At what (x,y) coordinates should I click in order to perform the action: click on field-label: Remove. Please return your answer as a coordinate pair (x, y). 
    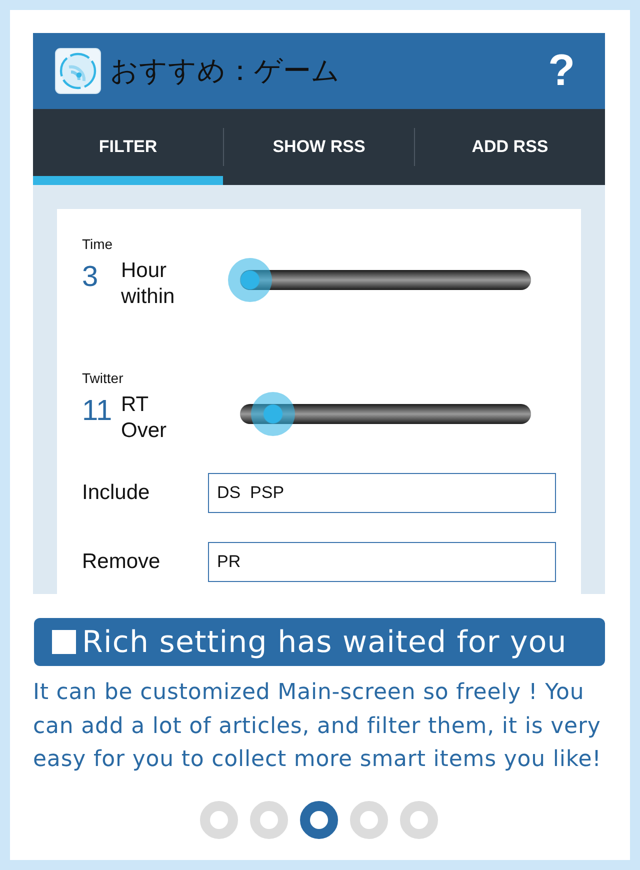
    Looking at the image, I should click on (122, 562).